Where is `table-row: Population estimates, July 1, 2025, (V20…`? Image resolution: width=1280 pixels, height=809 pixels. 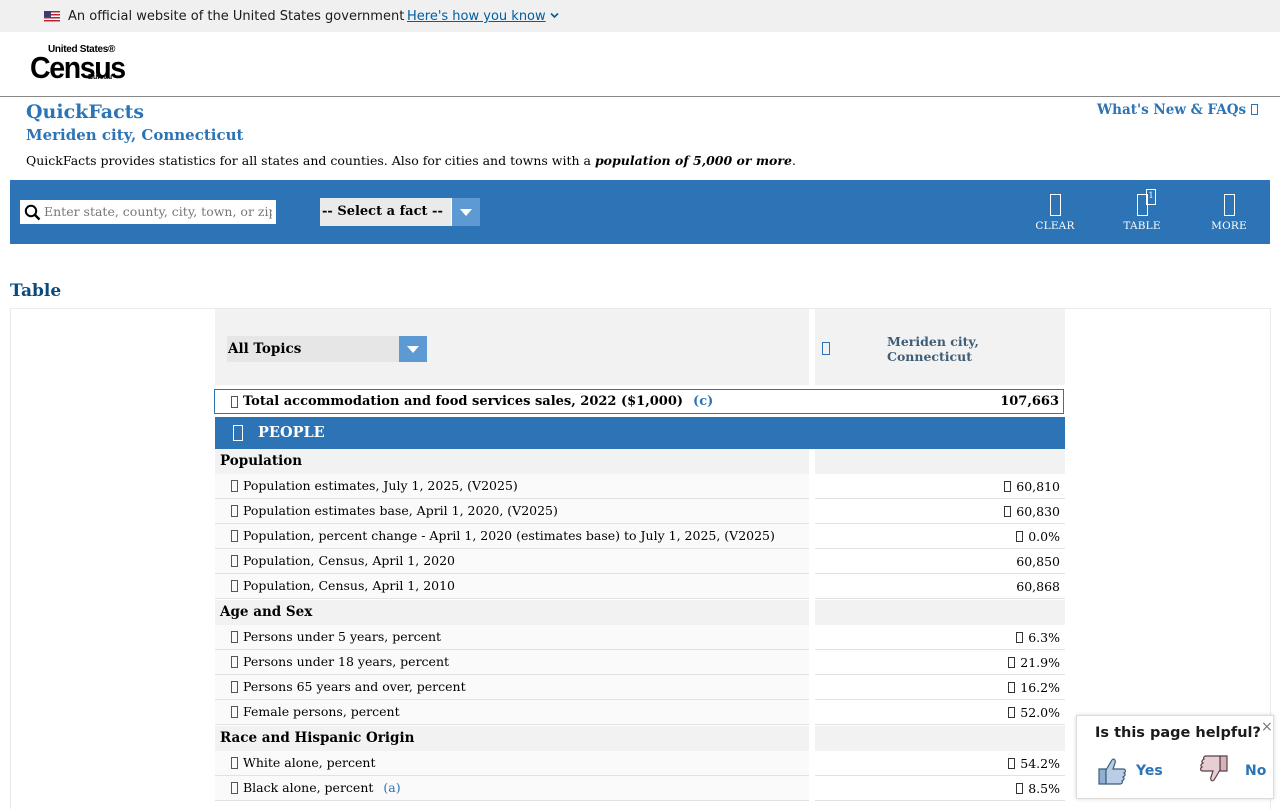
table-row: Population estimates, July 1, 2025, (V20… is located at coordinates (640, 486).